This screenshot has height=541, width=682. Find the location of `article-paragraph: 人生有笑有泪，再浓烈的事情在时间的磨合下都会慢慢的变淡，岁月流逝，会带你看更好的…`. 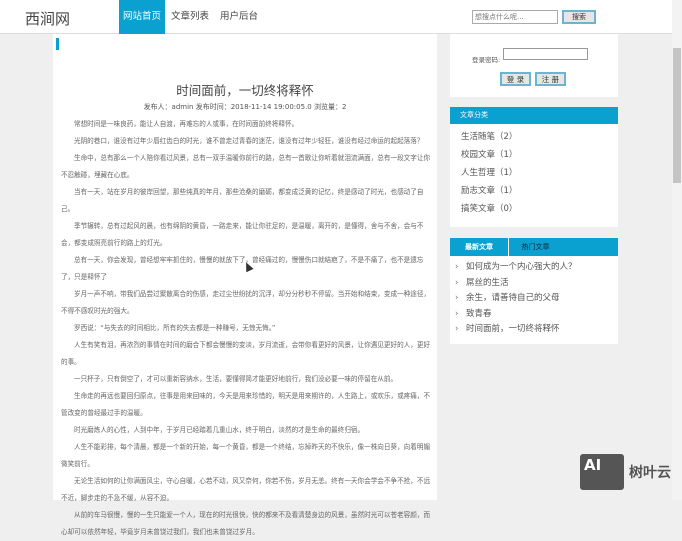

article-paragraph: 人生有笑有泪，再浓烈的事情在时间的磨合下都会慢慢的变淡，岁月流逝，会带你看更好的… is located at coordinates (246, 353).